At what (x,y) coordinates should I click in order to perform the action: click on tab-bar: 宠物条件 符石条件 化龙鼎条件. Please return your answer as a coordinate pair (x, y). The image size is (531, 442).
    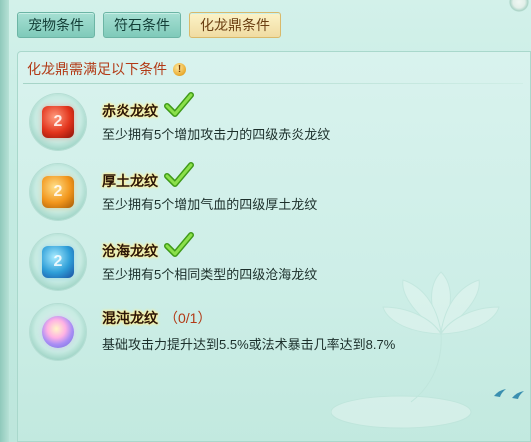
    Looking at the image, I should click on (149, 25).